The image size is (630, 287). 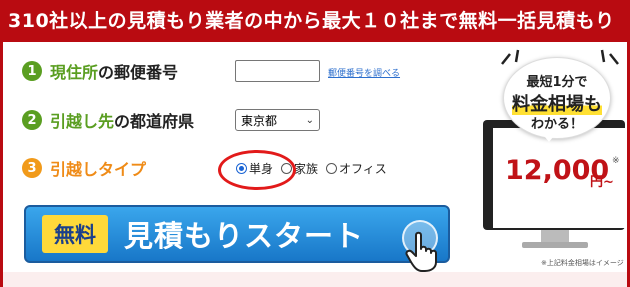 What do you see at coordinates (315, 279) in the screenshot?
I see `bottom-strip` at bounding box center [315, 279].